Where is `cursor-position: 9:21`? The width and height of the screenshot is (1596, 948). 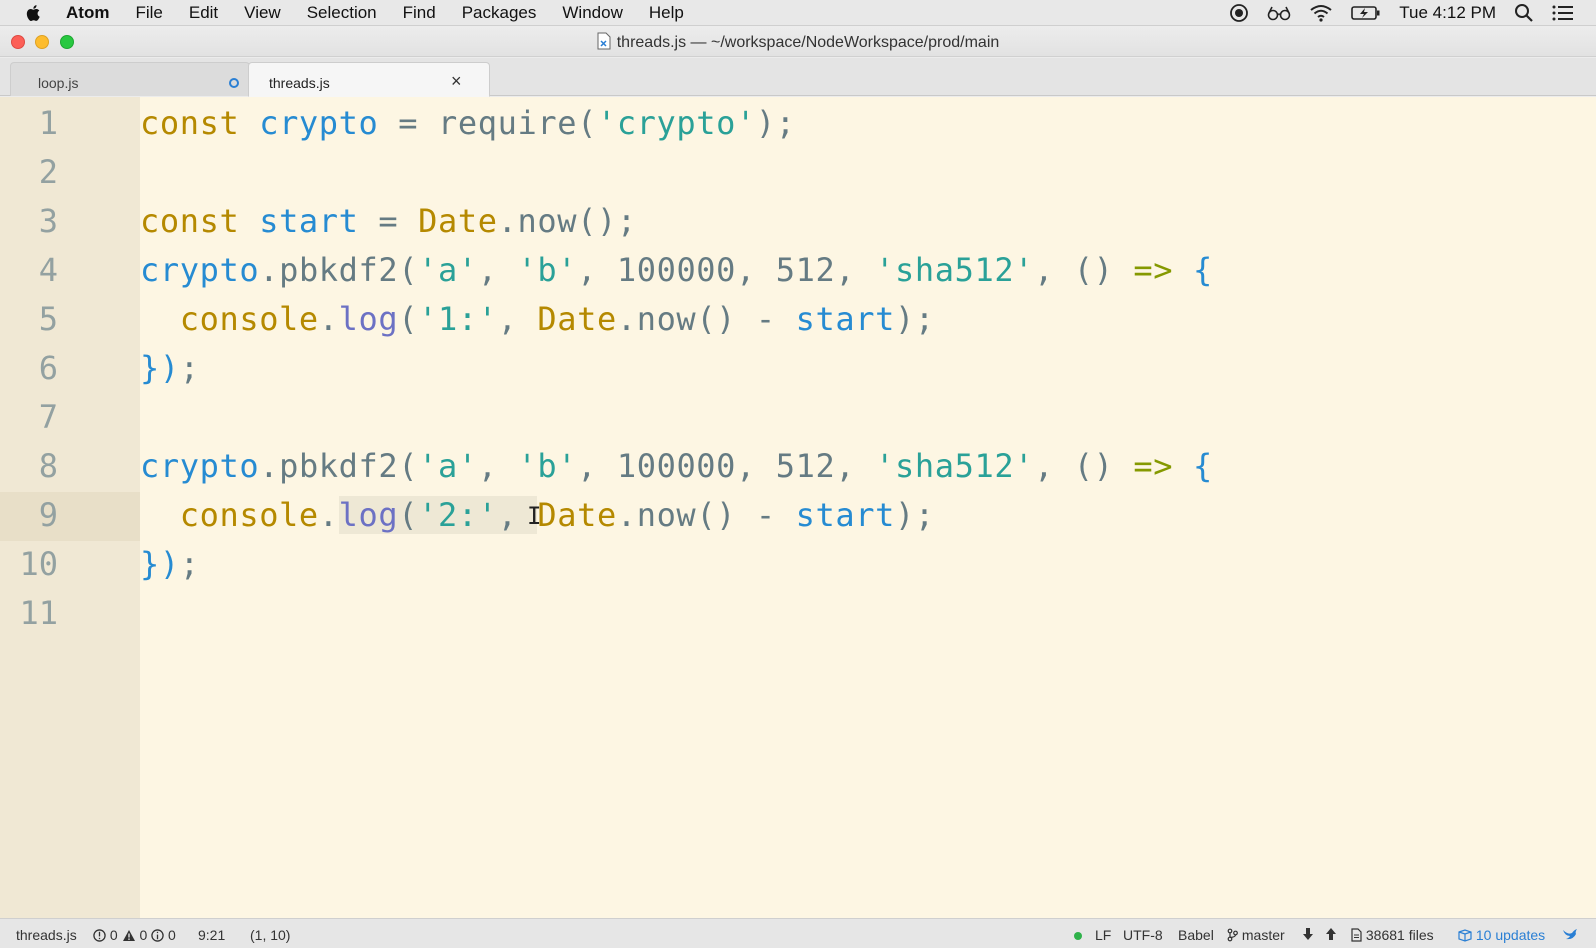 cursor-position: 9:21 is located at coordinates (211, 935).